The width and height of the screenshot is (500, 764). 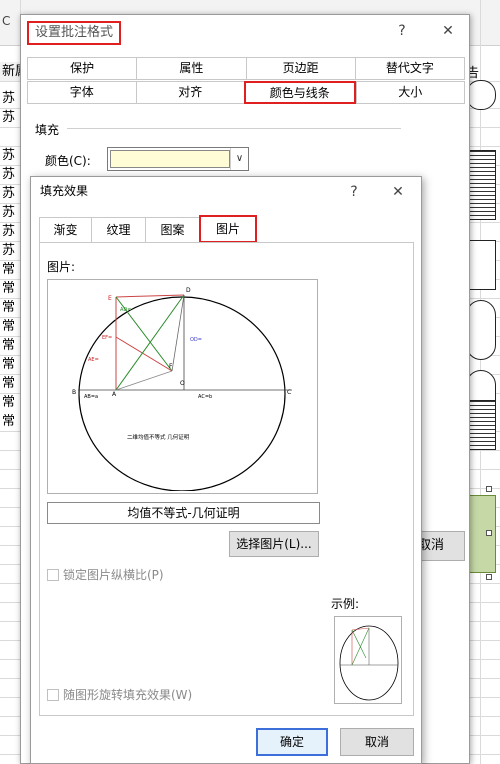 What do you see at coordinates (170, 159) in the screenshot?
I see `color-swatch` at bounding box center [170, 159].